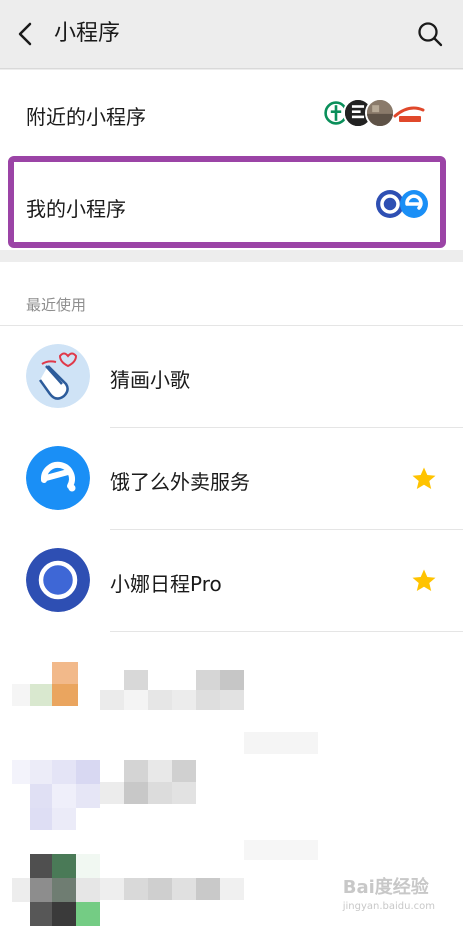 The height and width of the screenshot is (930, 463). I want to click on list-item-xiaona-schedule: 小娜日程Pro, so click(231, 581).